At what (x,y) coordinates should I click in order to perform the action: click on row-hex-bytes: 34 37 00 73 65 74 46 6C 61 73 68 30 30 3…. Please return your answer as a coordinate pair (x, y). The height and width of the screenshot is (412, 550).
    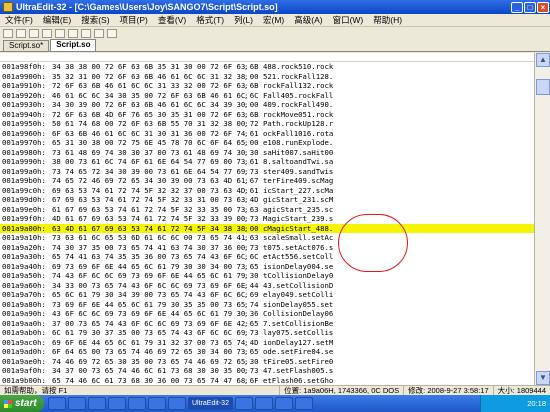
    Looking at the image, I should click on (155, 371).